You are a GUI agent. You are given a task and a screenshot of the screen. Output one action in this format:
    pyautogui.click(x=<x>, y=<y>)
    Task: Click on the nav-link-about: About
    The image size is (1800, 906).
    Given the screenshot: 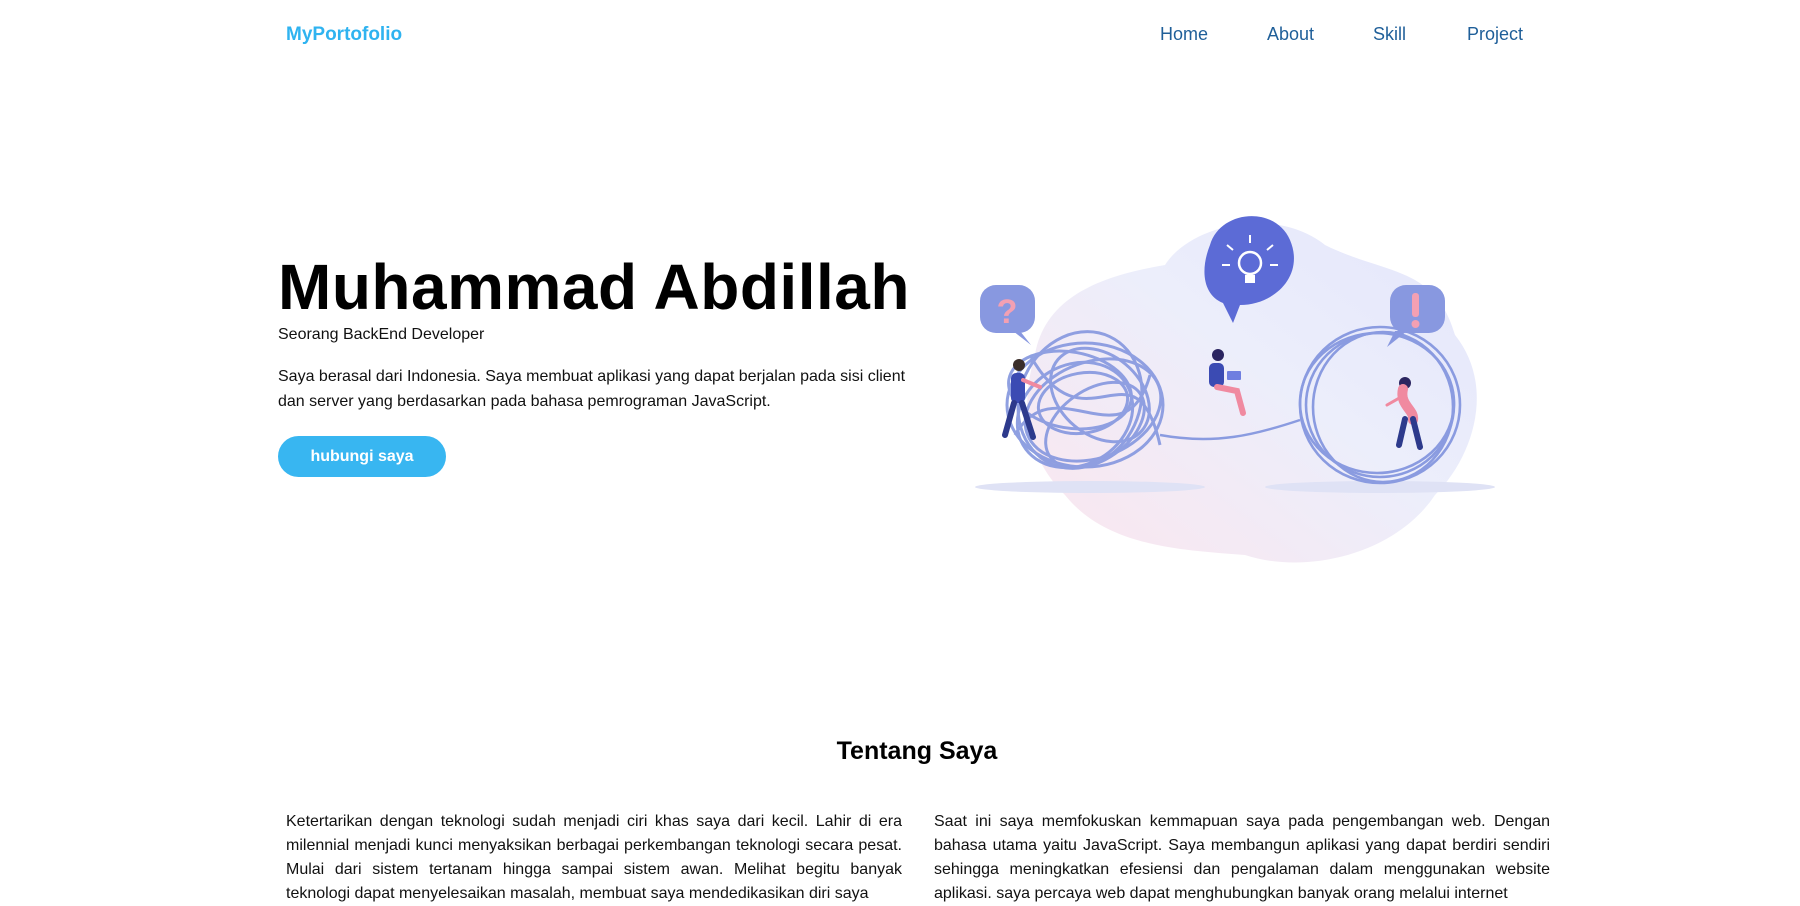 What is the action you would take?
    pyautogui.click(x=1290, y=34)
    